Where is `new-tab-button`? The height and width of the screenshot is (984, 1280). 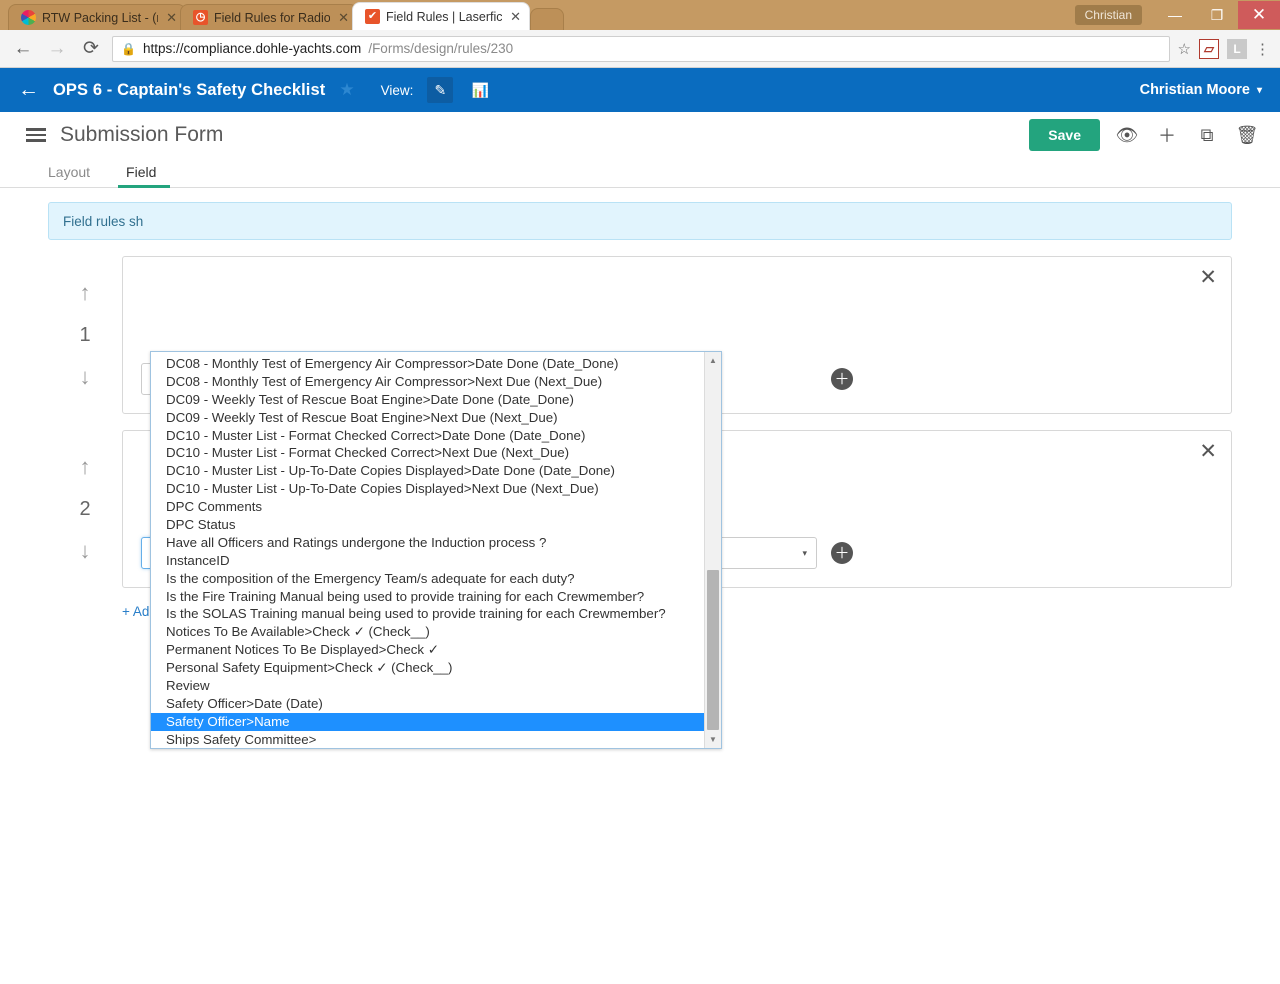 new-tab-button is located at coordinates (547, 19).